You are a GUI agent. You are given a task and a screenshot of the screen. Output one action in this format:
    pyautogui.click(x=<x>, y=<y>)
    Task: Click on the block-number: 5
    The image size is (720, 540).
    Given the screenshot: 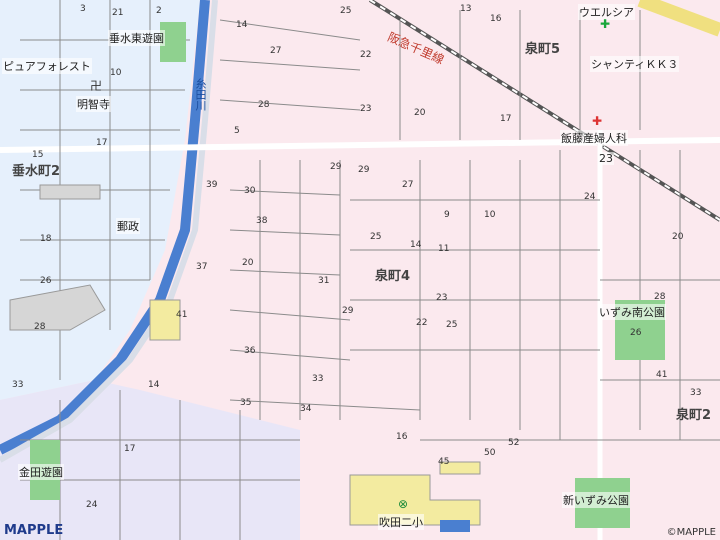 What is the action you would take?
    pyautogui.click(x=237, y=131)
    